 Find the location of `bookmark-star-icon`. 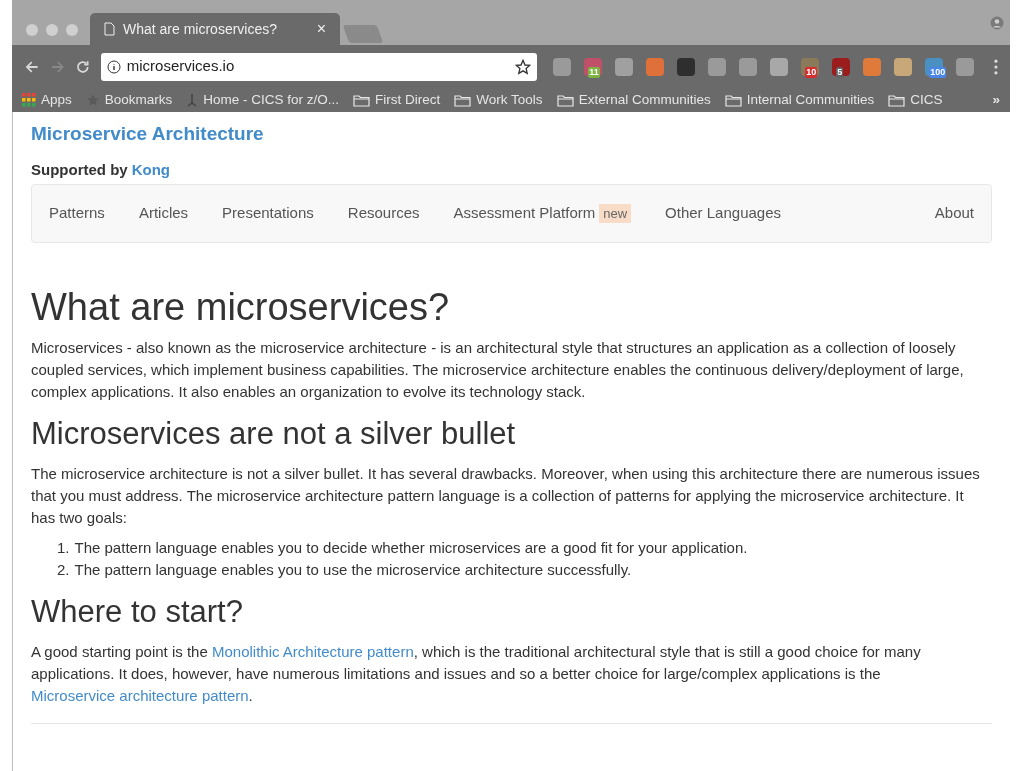

bookmark-star-icon is located at coordinates (523, 66).